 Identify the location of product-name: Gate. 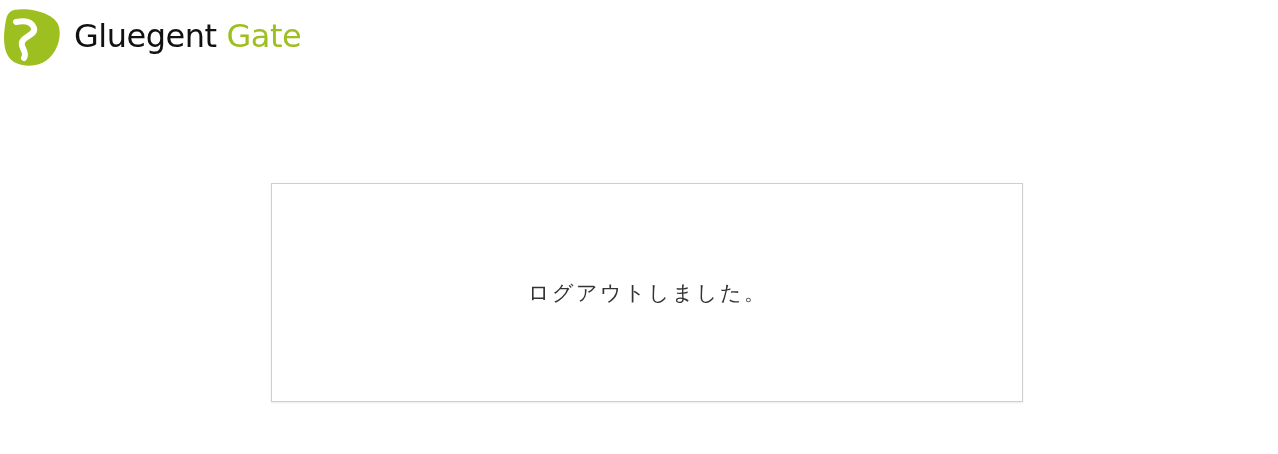
(264, 36).